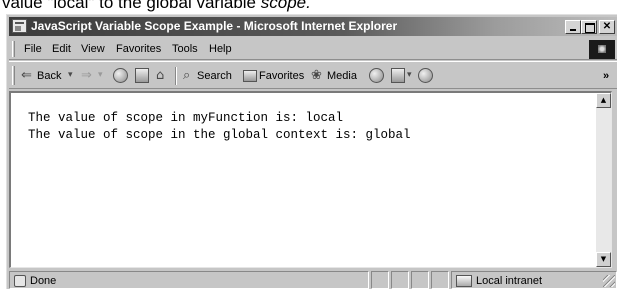  What do you see at coordinates (214, 76) in the screenshot?
I see `search-button: Search` at bounding box center [214, 76].